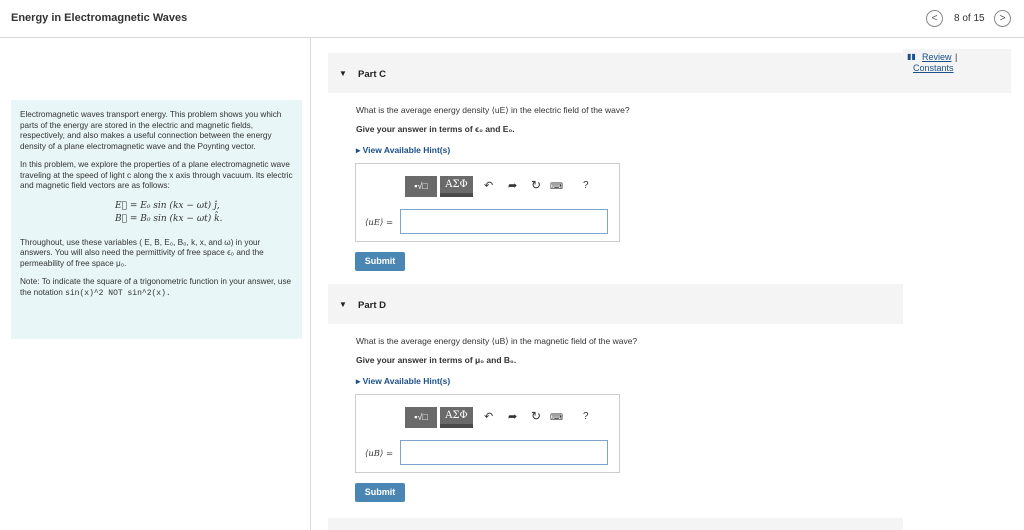 The width and height of the screenshot is (1024, 530). Describe the element at coordinates (615, 304) in the screenshot. I see `part-d-header: ▼ Part D` at that location.